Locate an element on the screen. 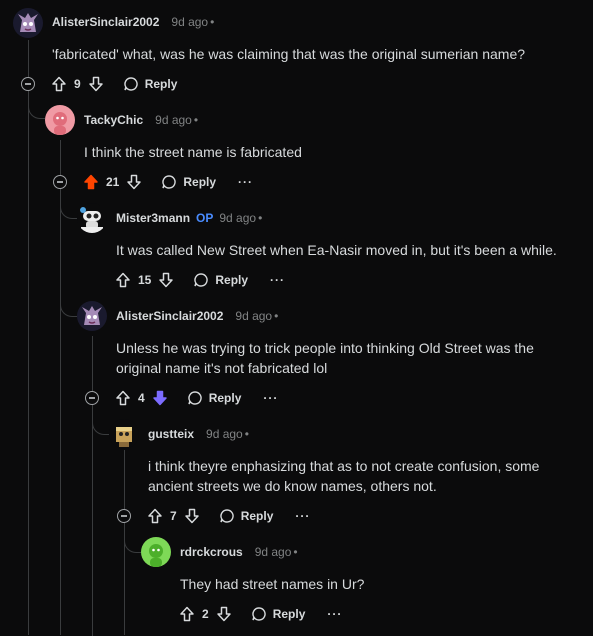 The height and width of the screenshot is (636, 593). comment-text: They had street names in Ur? is located at coordinates (272, 584).